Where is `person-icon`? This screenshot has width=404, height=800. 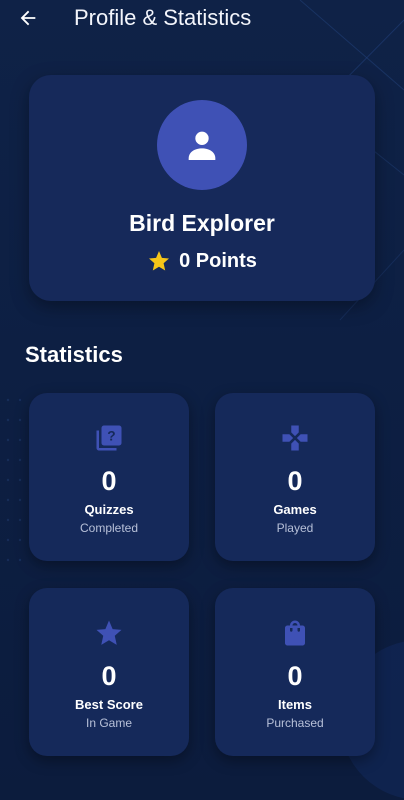 person-icon is located at coordinates (202, 145).